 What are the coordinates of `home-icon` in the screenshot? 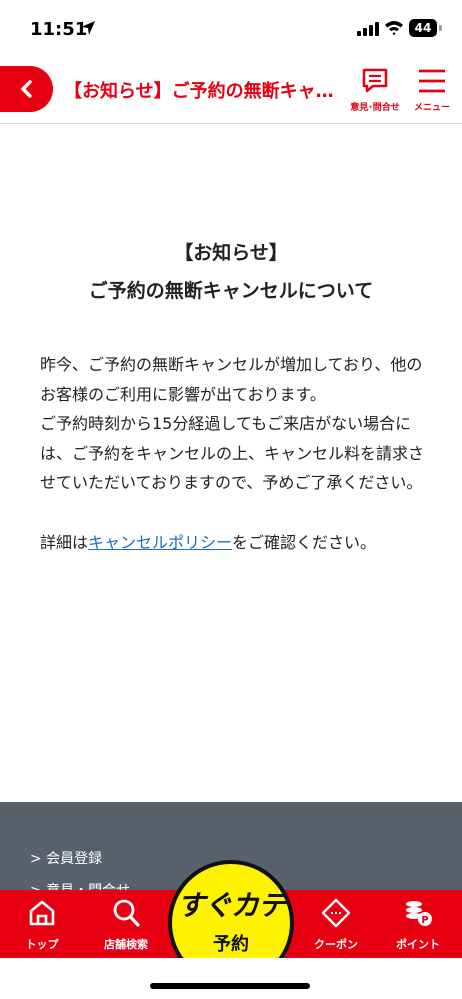 It's located at (42, 913).